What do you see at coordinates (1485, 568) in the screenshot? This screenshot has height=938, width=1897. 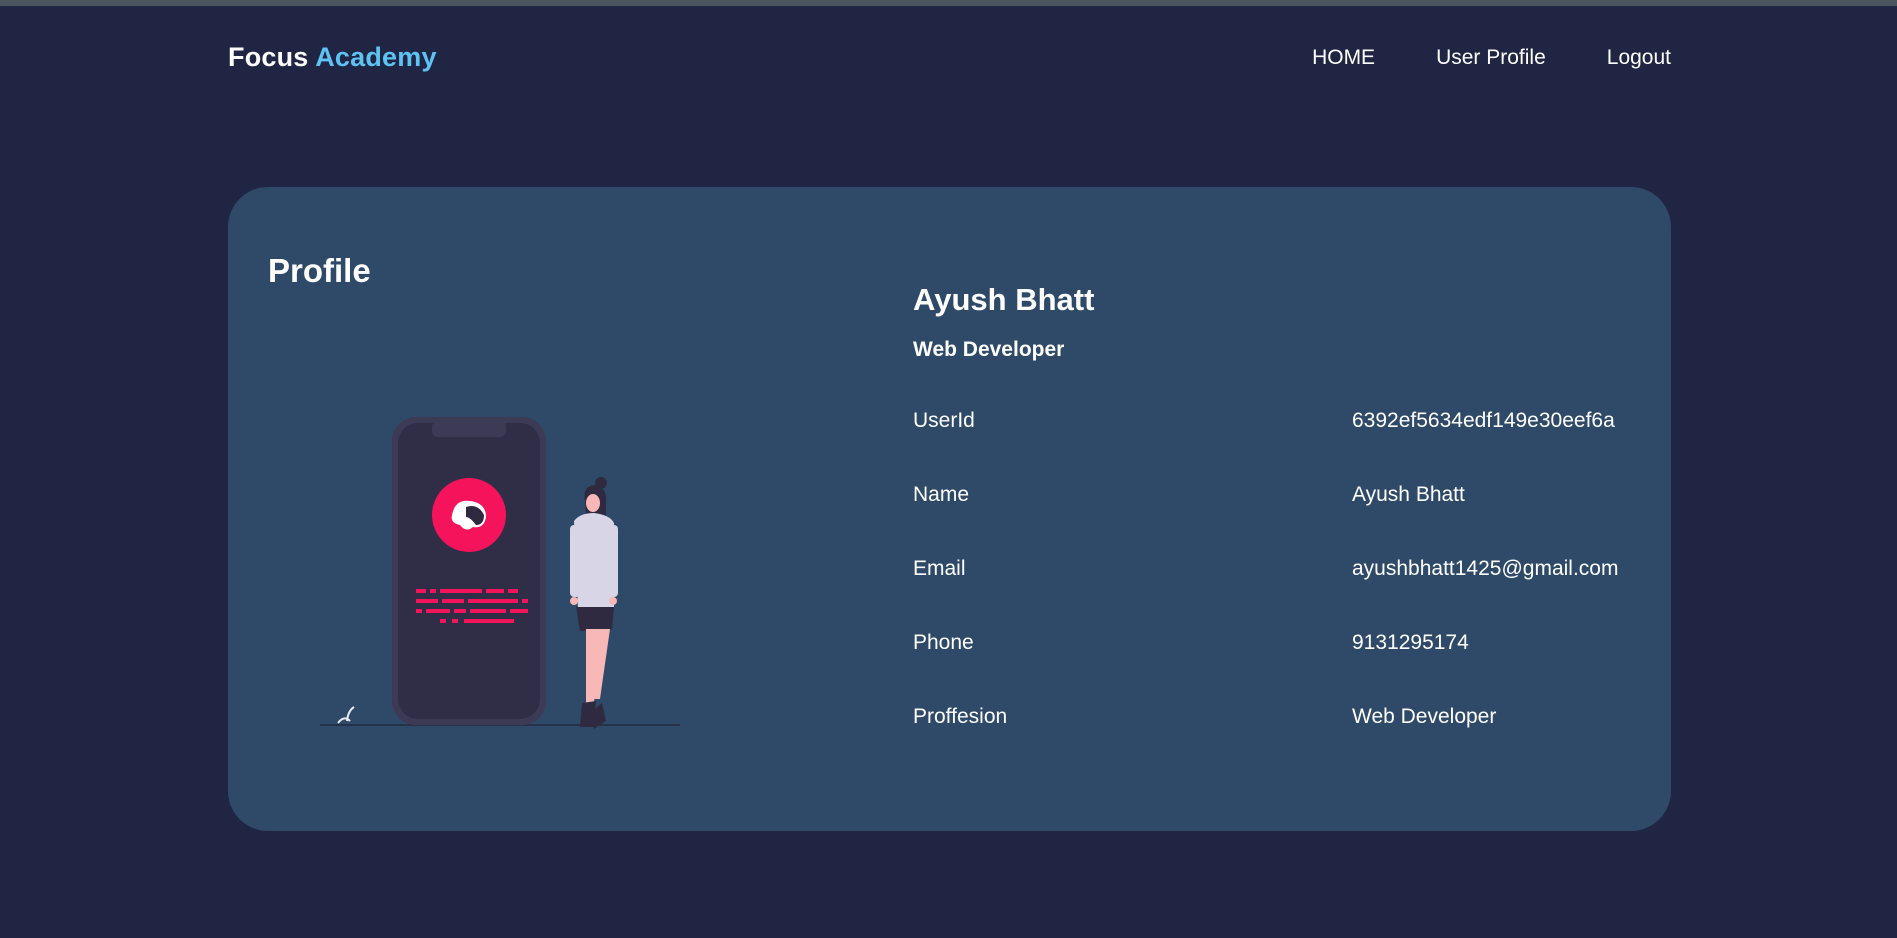 I see `detail-value: ayushbhatt1425@gmail.com` at bounding box center [1485, 568].